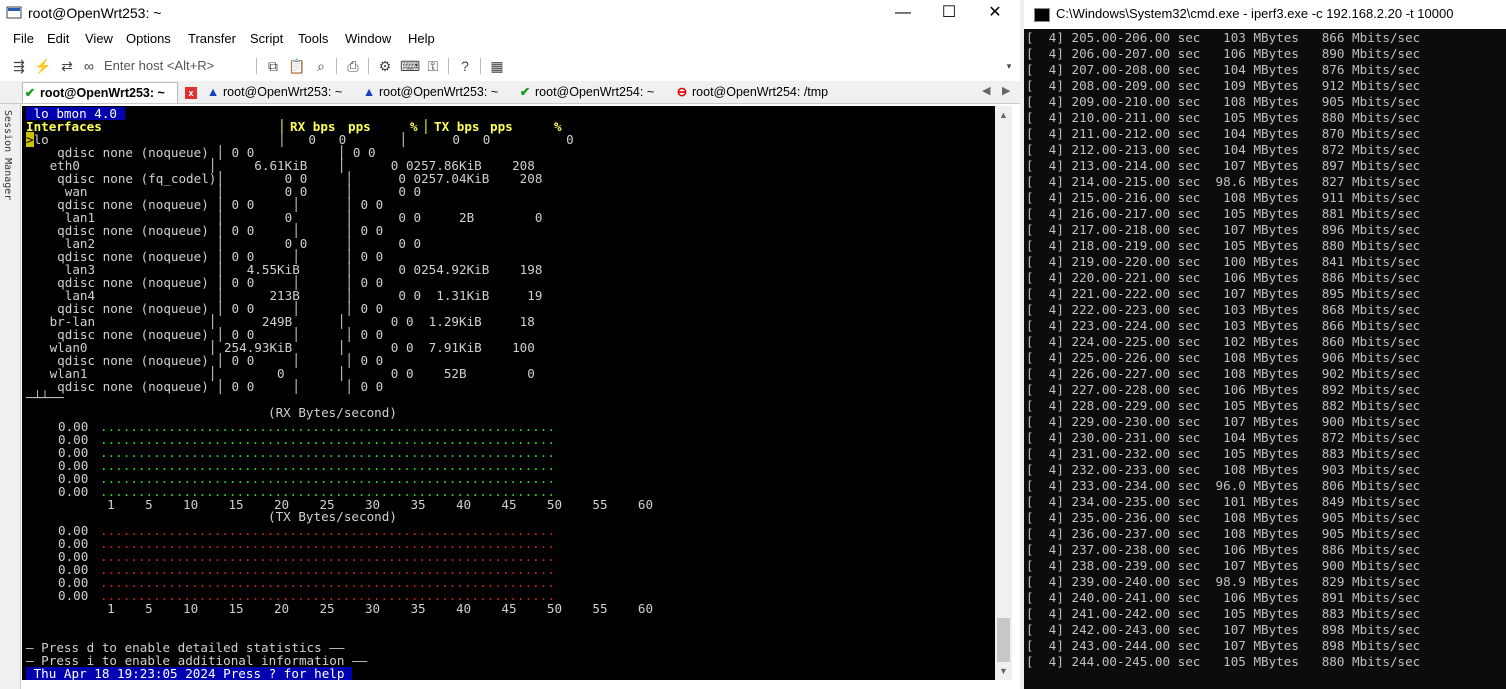  Describe the element at coordinates (179, 66) in the screenshot. I see `host-input: Enter host <Alt+R>` at that location.